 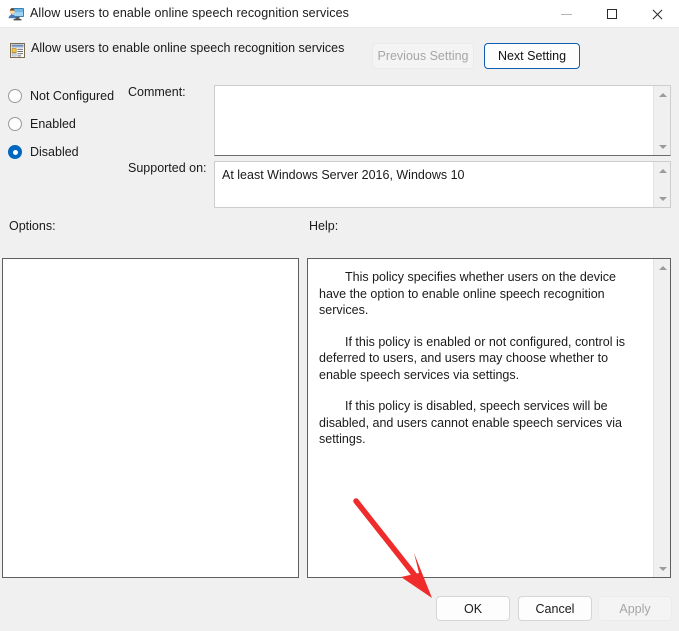 I want to click on previous-setting-button: Previous Setting, so click(x=423, y=56).